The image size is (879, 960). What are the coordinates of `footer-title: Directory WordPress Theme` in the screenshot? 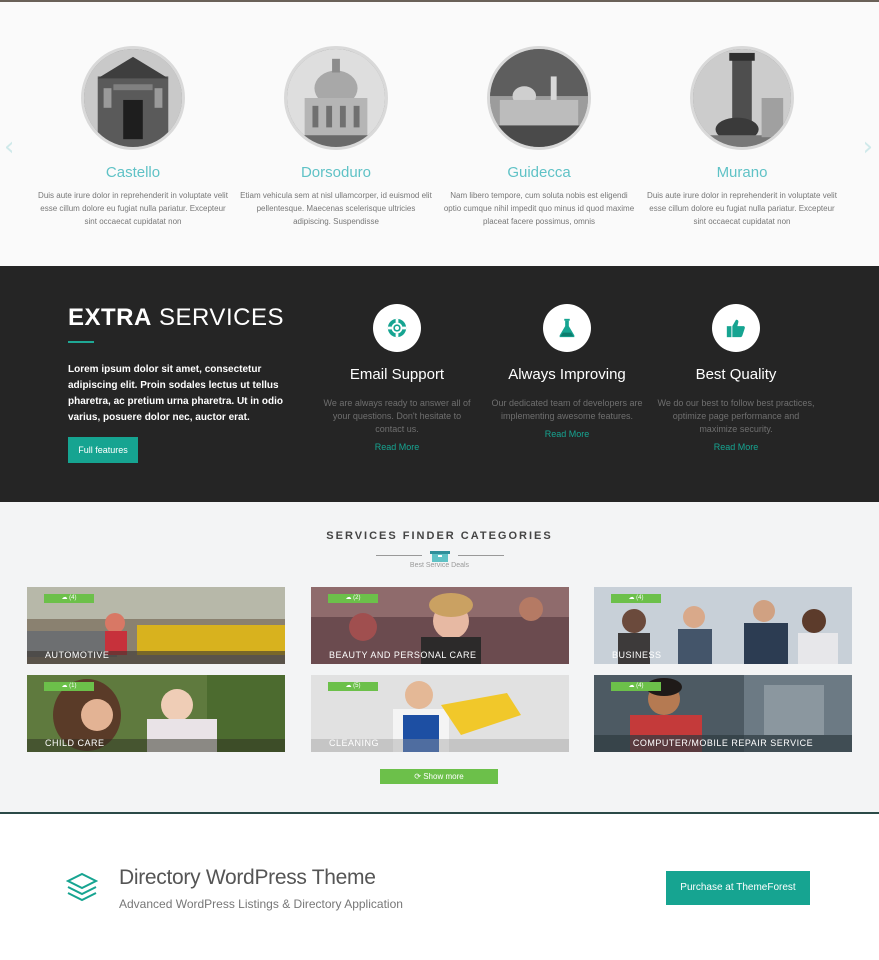 It's located at (247, 877).